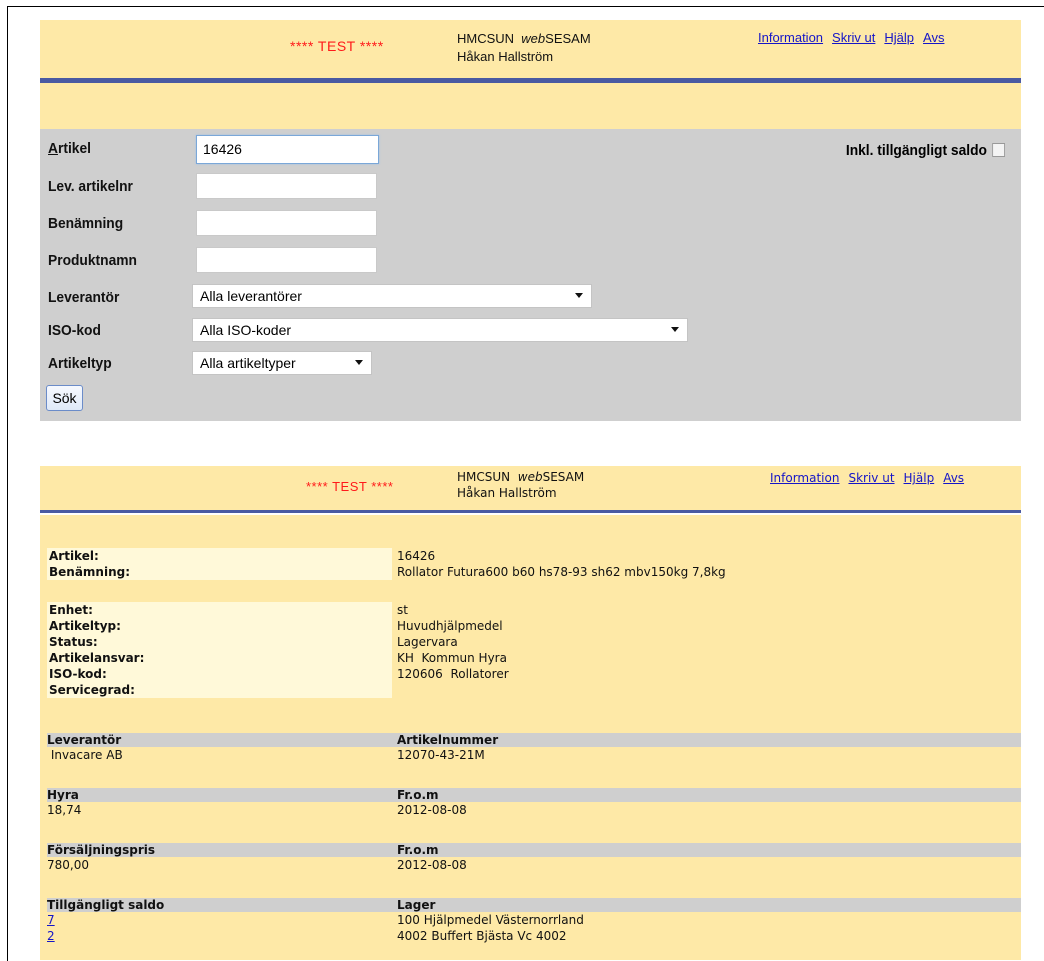 This screenshot has width=1044, height=961. I want to click on artikeltyp-select: Alla artikeltyper, so click(282, 363).